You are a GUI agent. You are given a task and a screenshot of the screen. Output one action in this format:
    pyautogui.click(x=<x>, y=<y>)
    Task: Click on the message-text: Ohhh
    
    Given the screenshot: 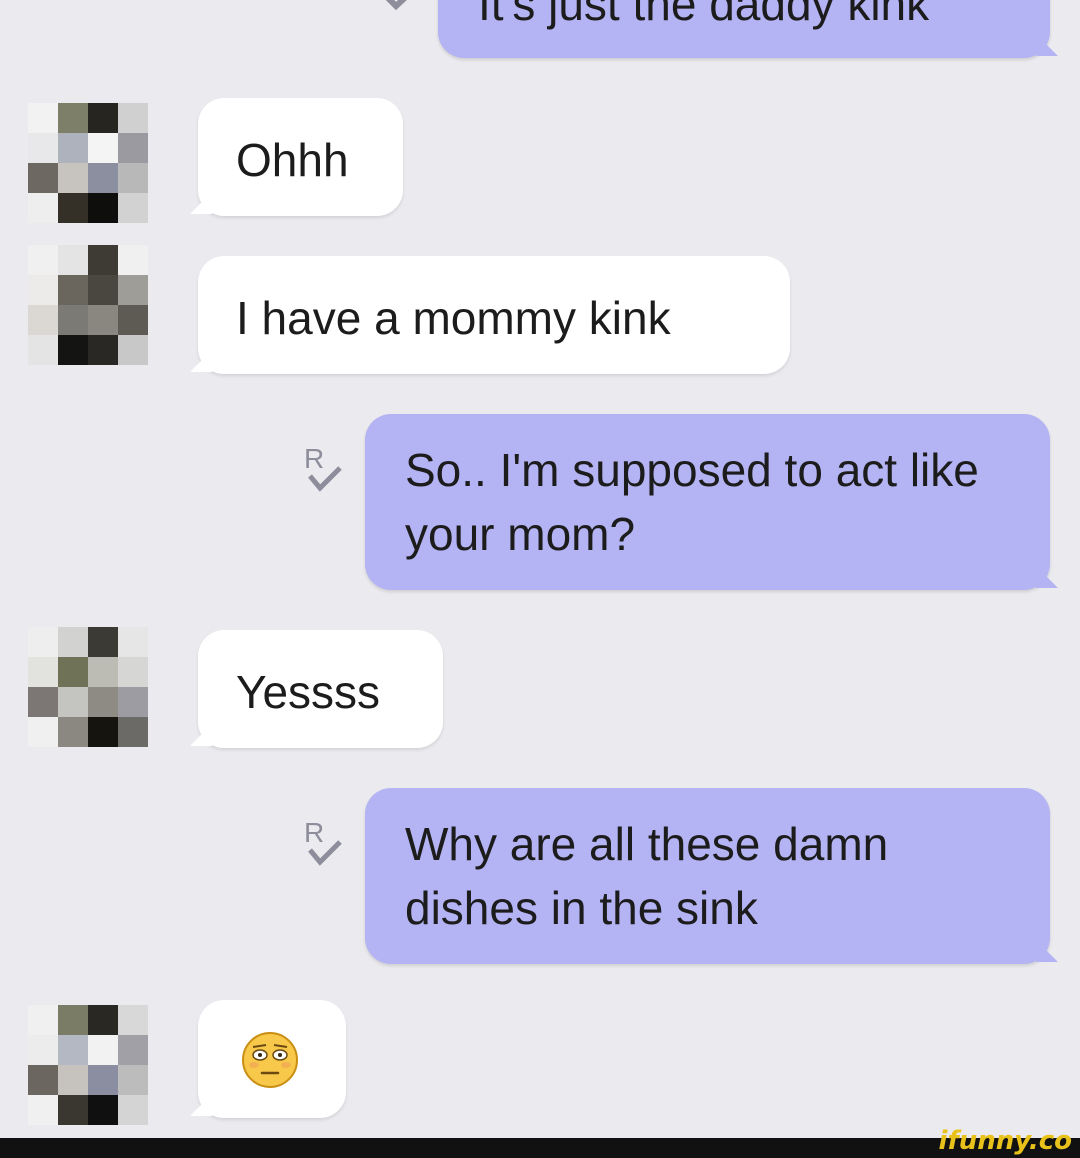 What is the action you would take?
    pyautogui.click(x=292, y=160)
    